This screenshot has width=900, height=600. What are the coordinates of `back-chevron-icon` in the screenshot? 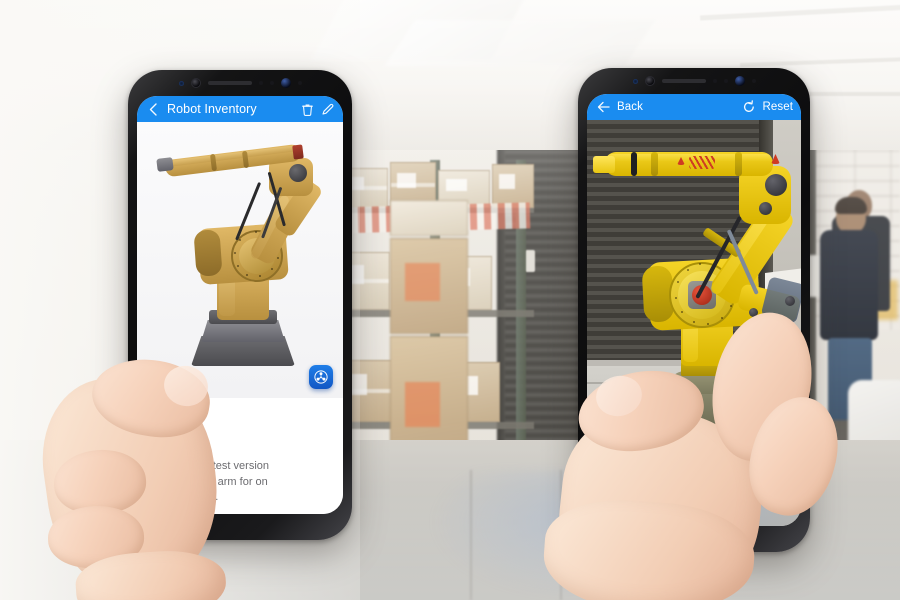 It's located at (153, 109).